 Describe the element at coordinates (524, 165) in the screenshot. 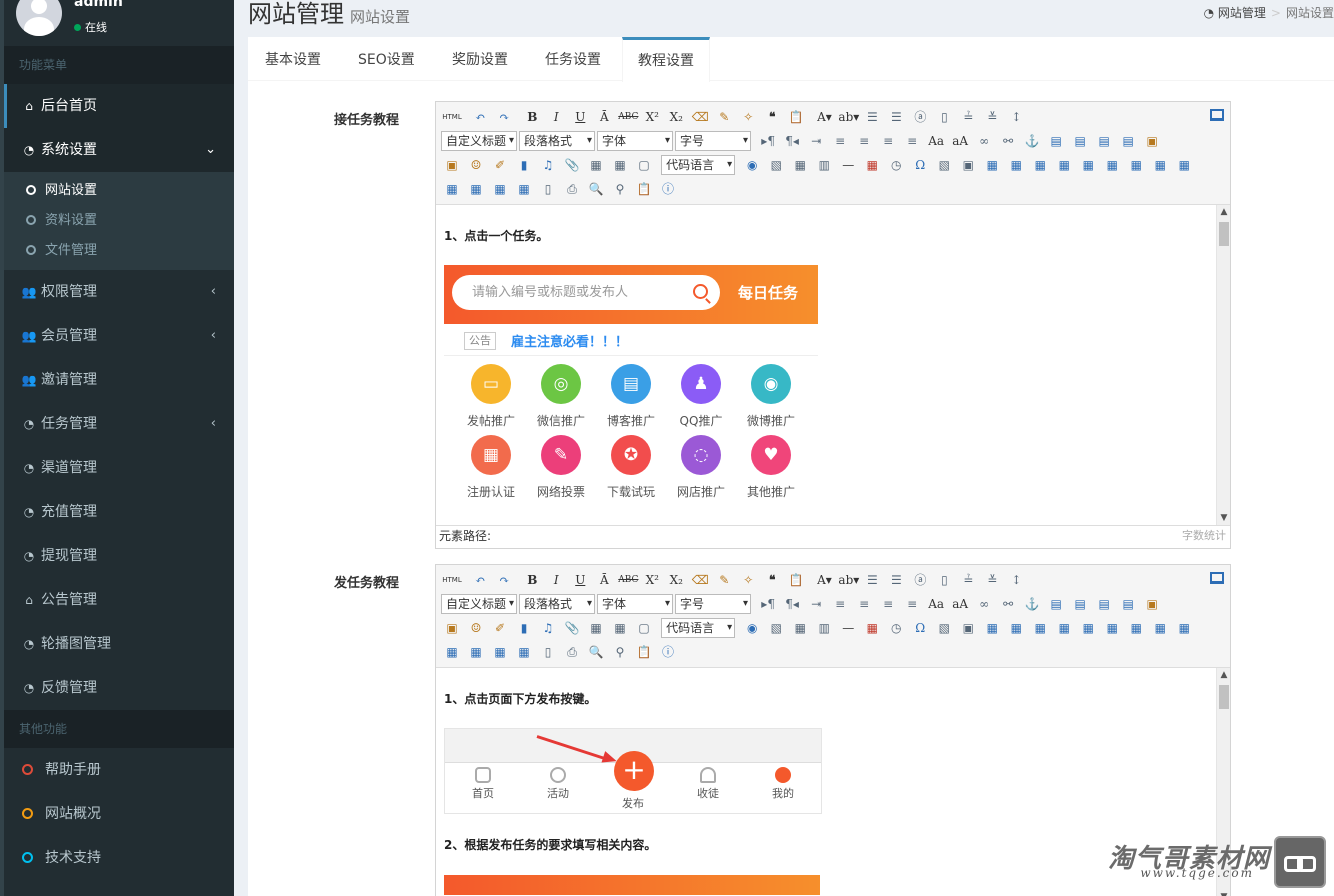

I see `insert-video-icon: ▮` at that location.